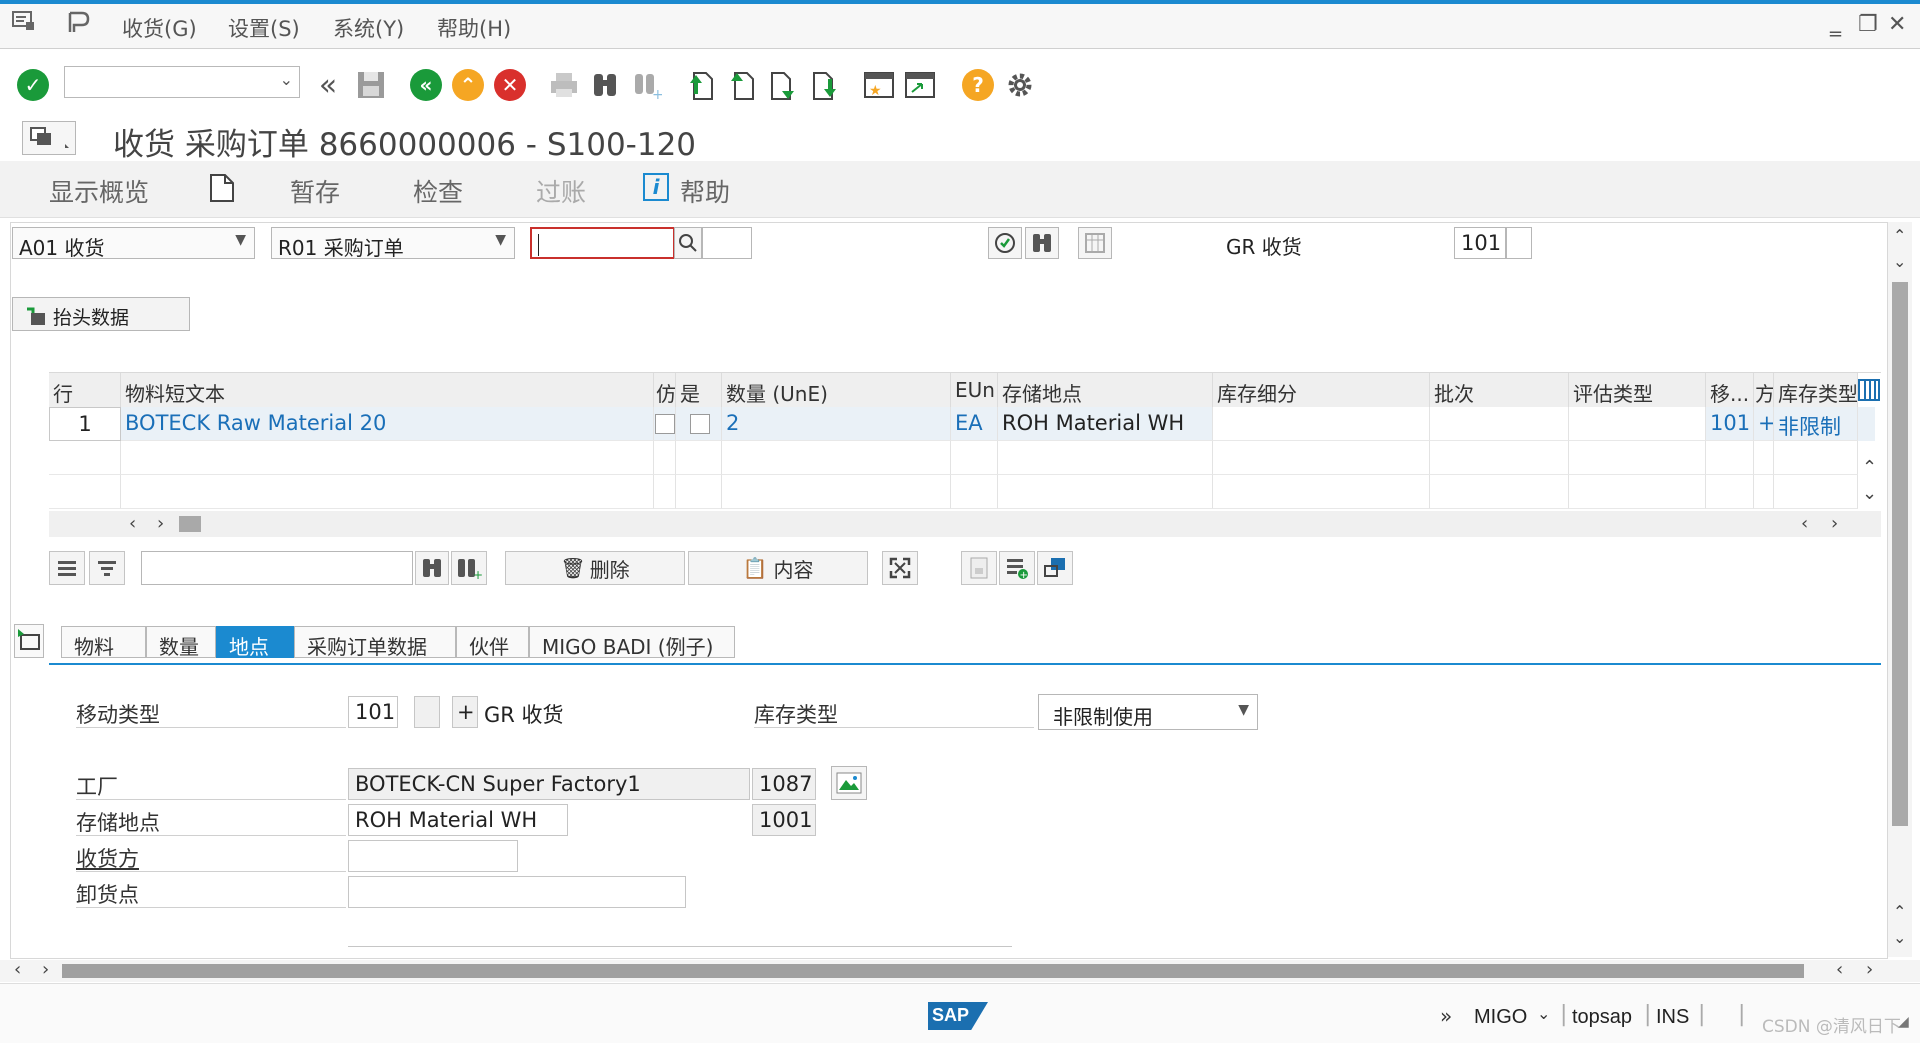  Describe the element at coordinates (1897, 24) in the screenshot. I see `close-window-icon: ✕` at that location.